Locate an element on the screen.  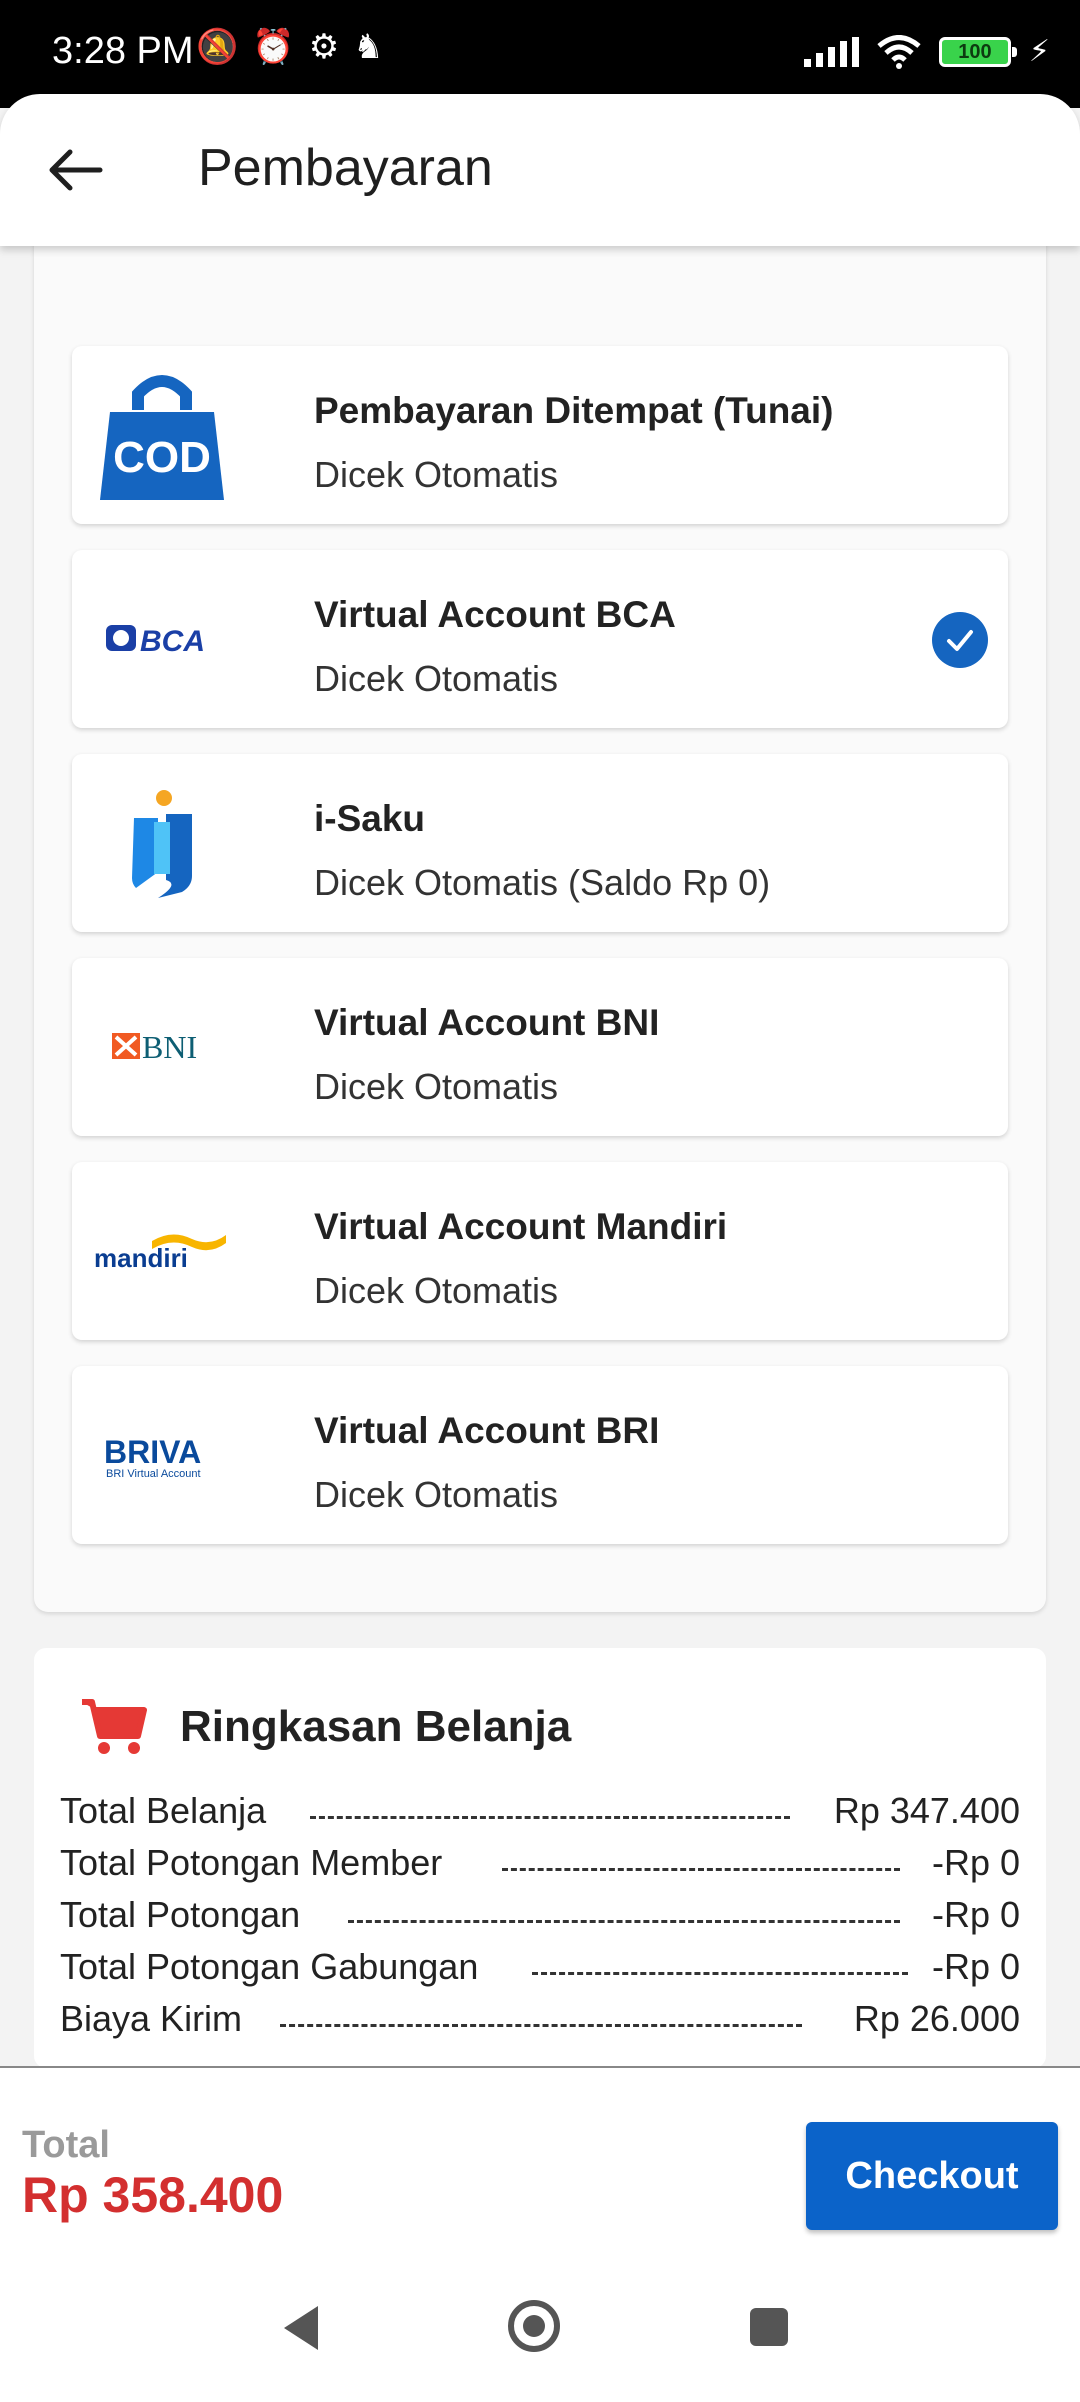
status-notification-icons: 🔕 ⏰ ⚙ ♞ is located at coordinates (290, 47).